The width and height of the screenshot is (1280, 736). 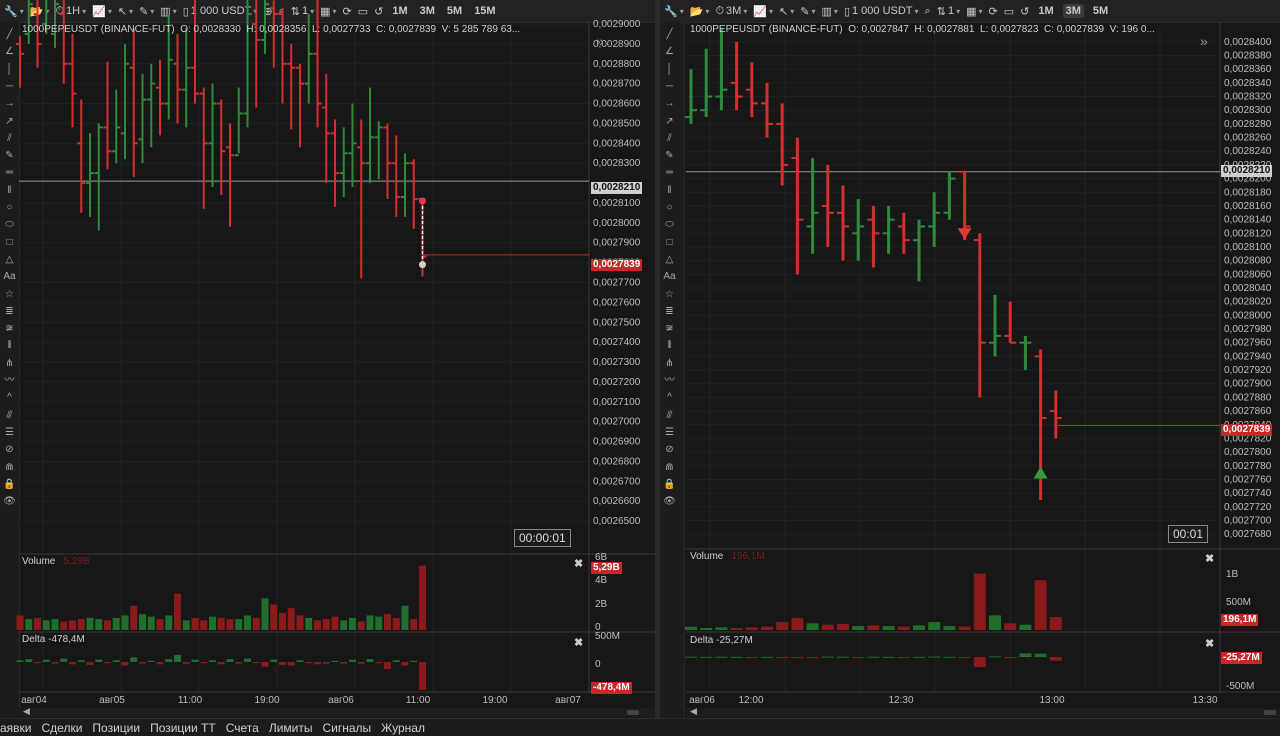 I want to click on bottom-tab: Лимиты, so click(x=291, y=728).